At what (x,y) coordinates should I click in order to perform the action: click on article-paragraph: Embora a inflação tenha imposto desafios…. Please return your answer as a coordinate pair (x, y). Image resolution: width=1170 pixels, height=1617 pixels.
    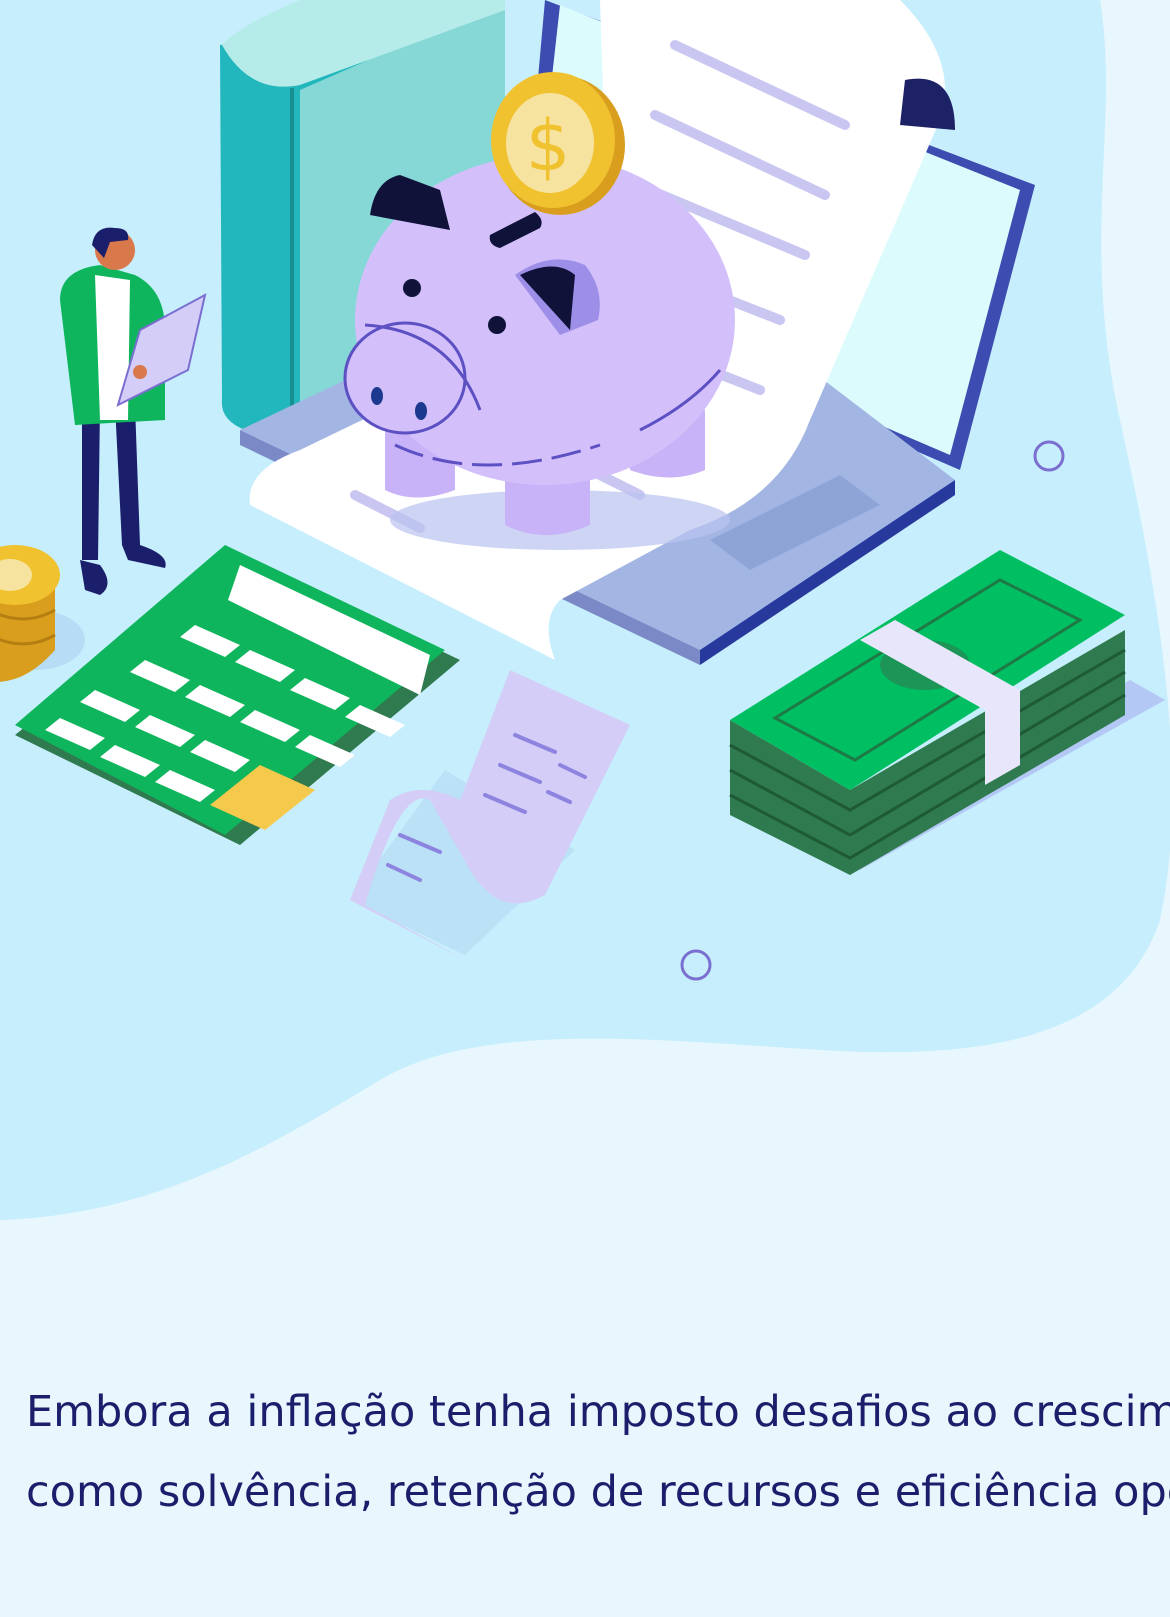
    Looking at the image, I should click on (598, 1452).